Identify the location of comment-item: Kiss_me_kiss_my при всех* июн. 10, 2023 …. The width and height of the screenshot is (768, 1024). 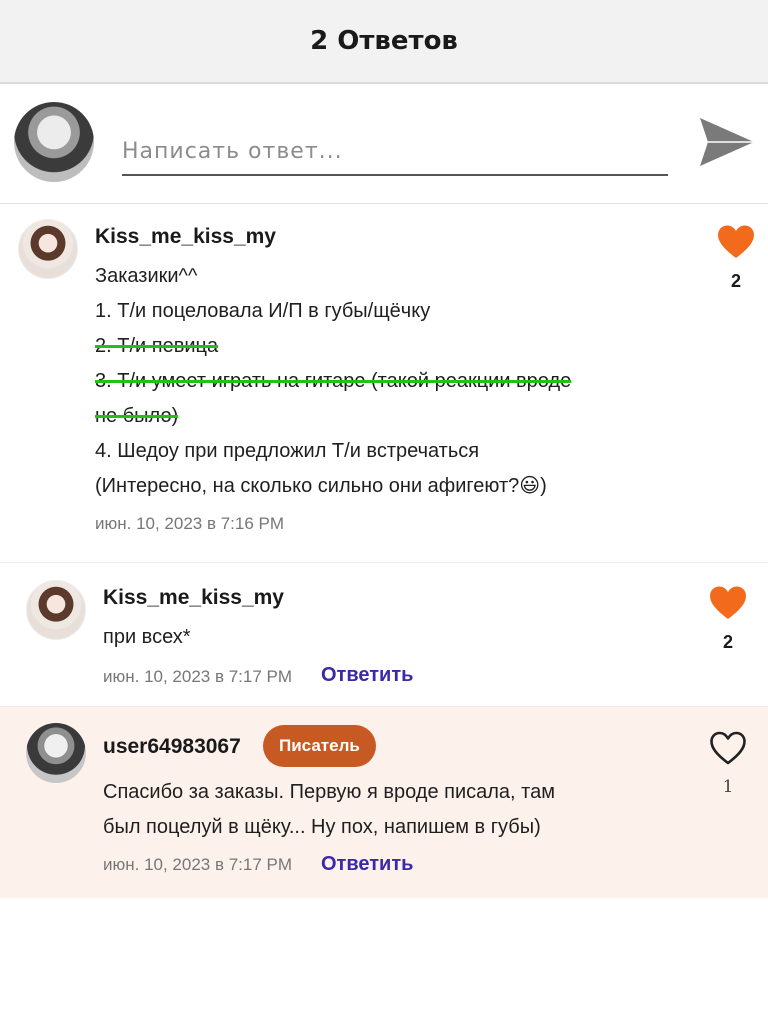
(384, 635).